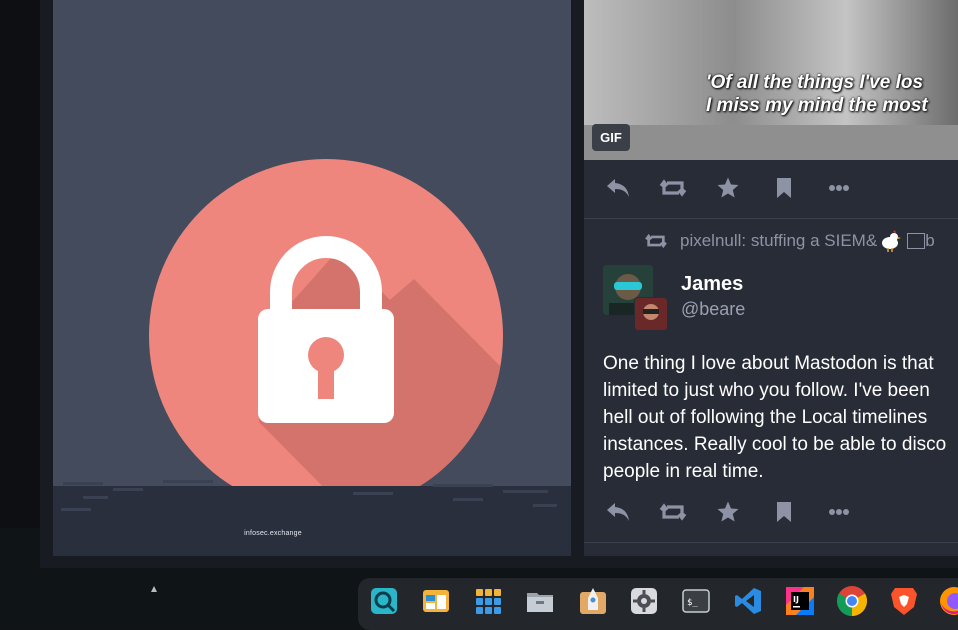  Describe the element at coordinates (273, 533) in the screenshot. I see `instance-label: infosec.exchange` at that location.